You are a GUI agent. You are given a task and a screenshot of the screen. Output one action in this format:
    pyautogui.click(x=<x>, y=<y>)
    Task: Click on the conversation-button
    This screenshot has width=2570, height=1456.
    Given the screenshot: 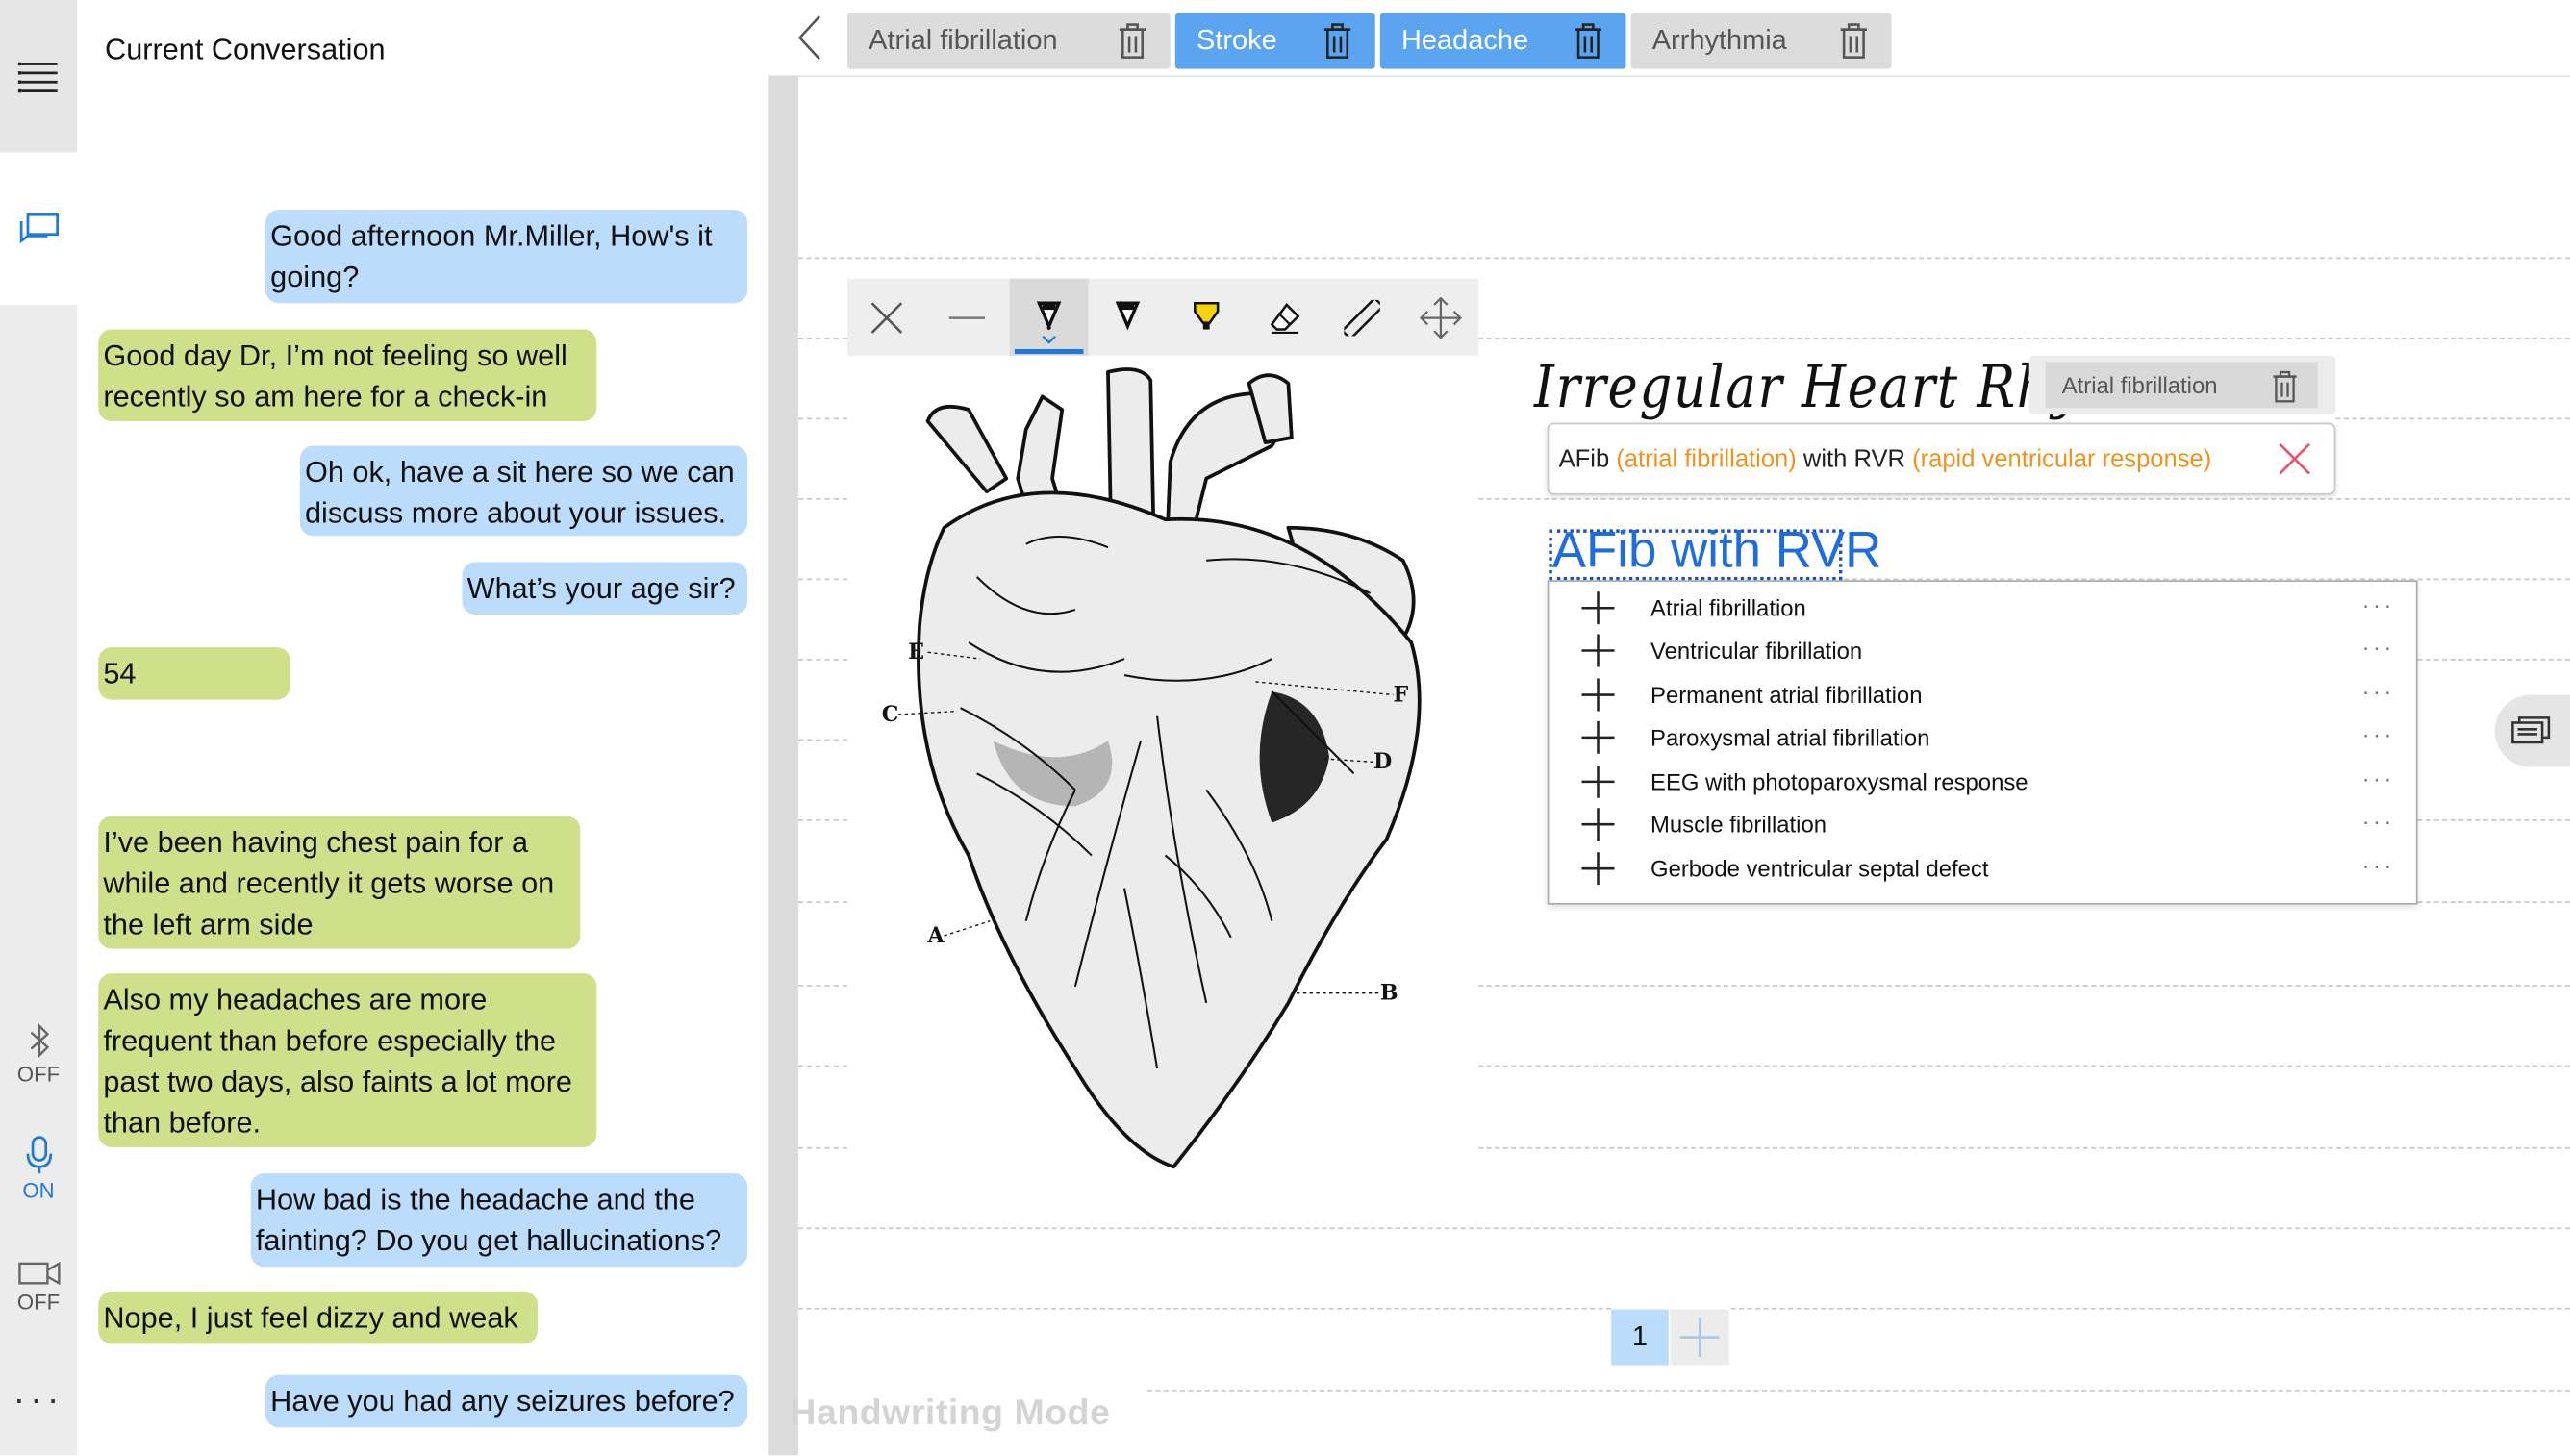 What is the action you would take?
    pyautogui.click(x=39, y=229)
    